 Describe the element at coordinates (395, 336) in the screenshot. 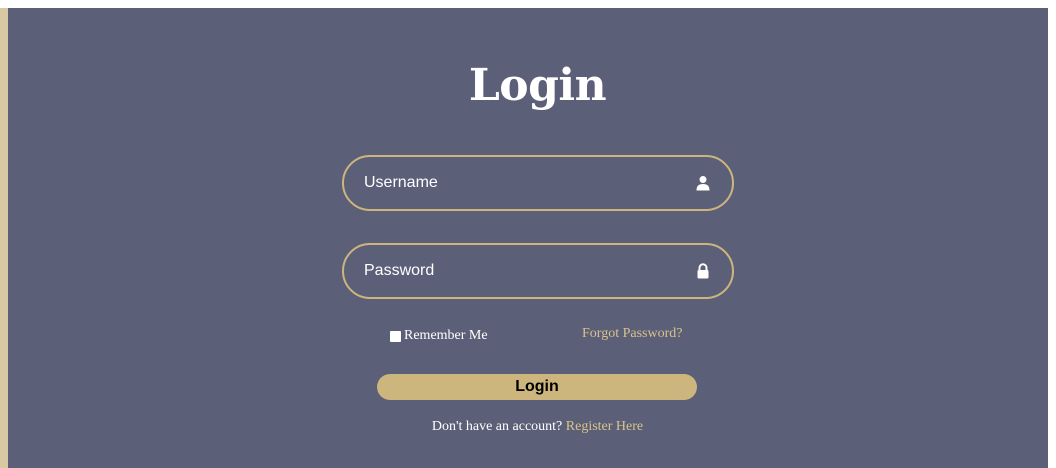

I see `remember-me-checkbox` at that location.